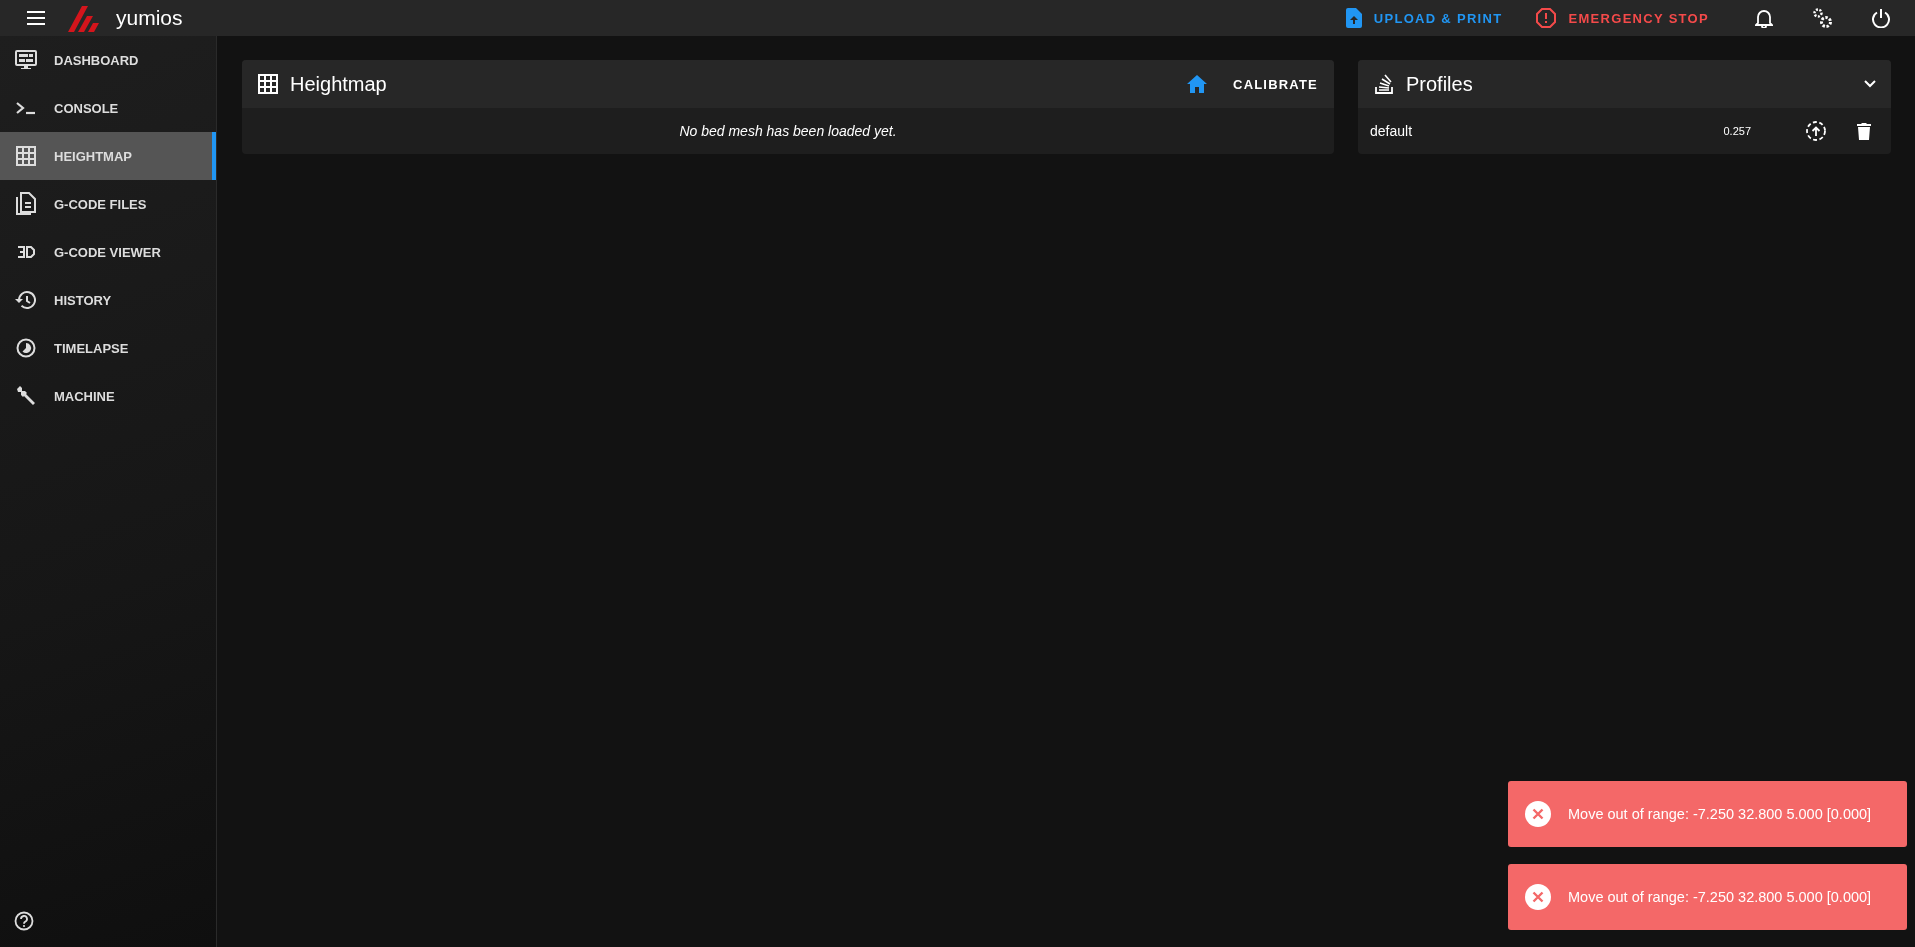 This screenshot has height=947, width=1915. What do you see at coordinates (26, 252) in the screenshot?
I see `3d-icon` at bounding box center [26, 252].